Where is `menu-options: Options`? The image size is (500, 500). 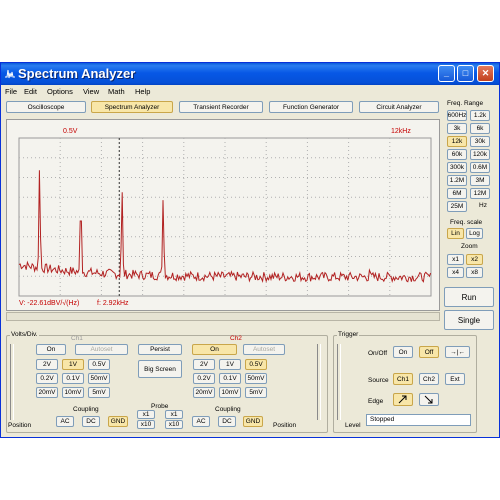 menu-options: Options is located at coordinates (60, 91).